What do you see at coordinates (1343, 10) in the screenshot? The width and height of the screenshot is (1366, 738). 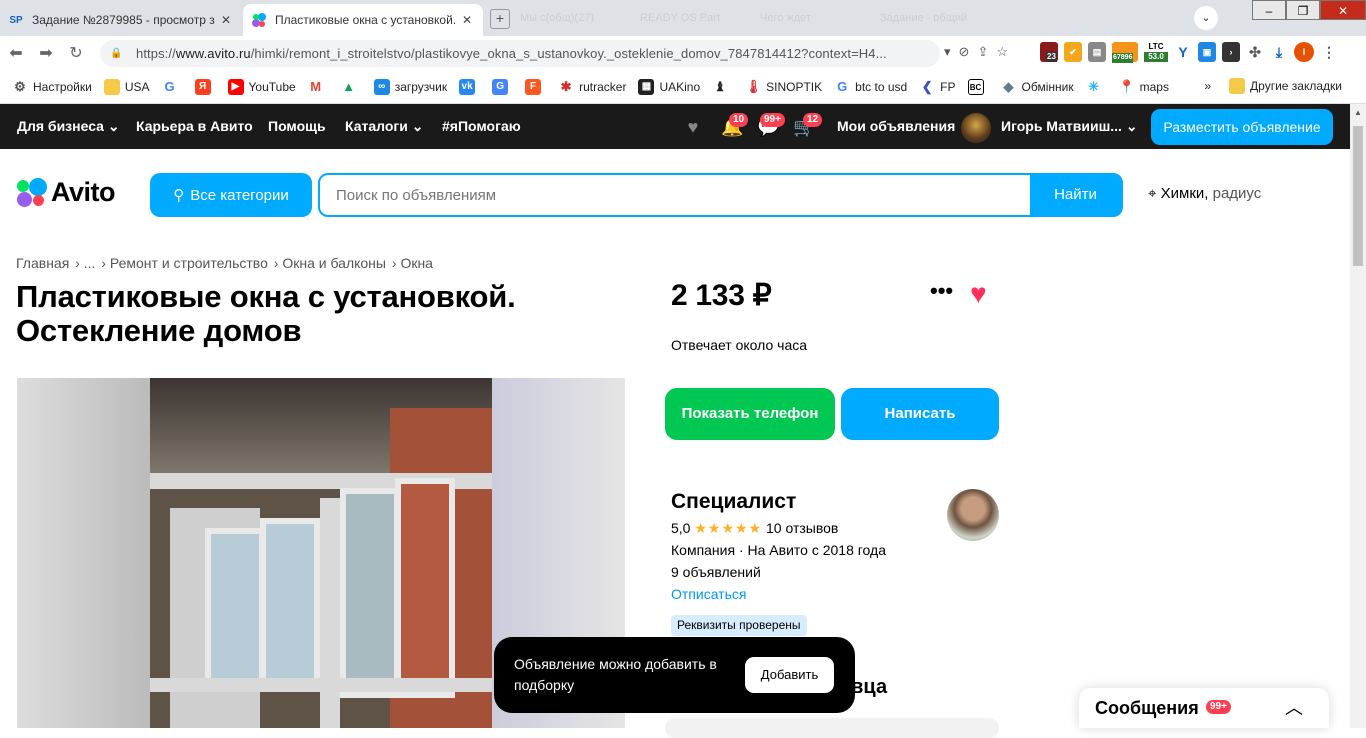 I see `window-close-icon: ✕` at bounding box center [1343, 10].